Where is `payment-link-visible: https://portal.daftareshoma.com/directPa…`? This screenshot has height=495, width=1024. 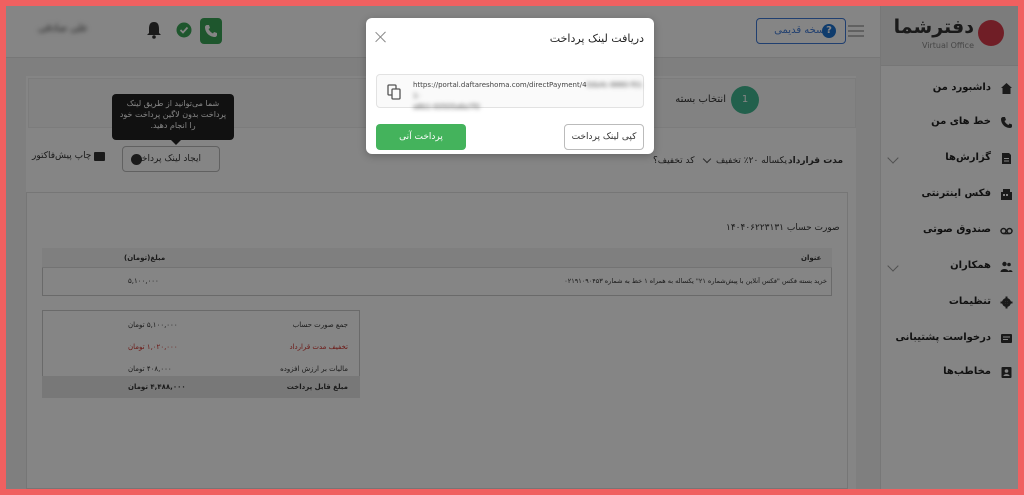 payment-link-visible: https://portal.daftareshoma.com/directPa… is located at coordinates (500, 85).